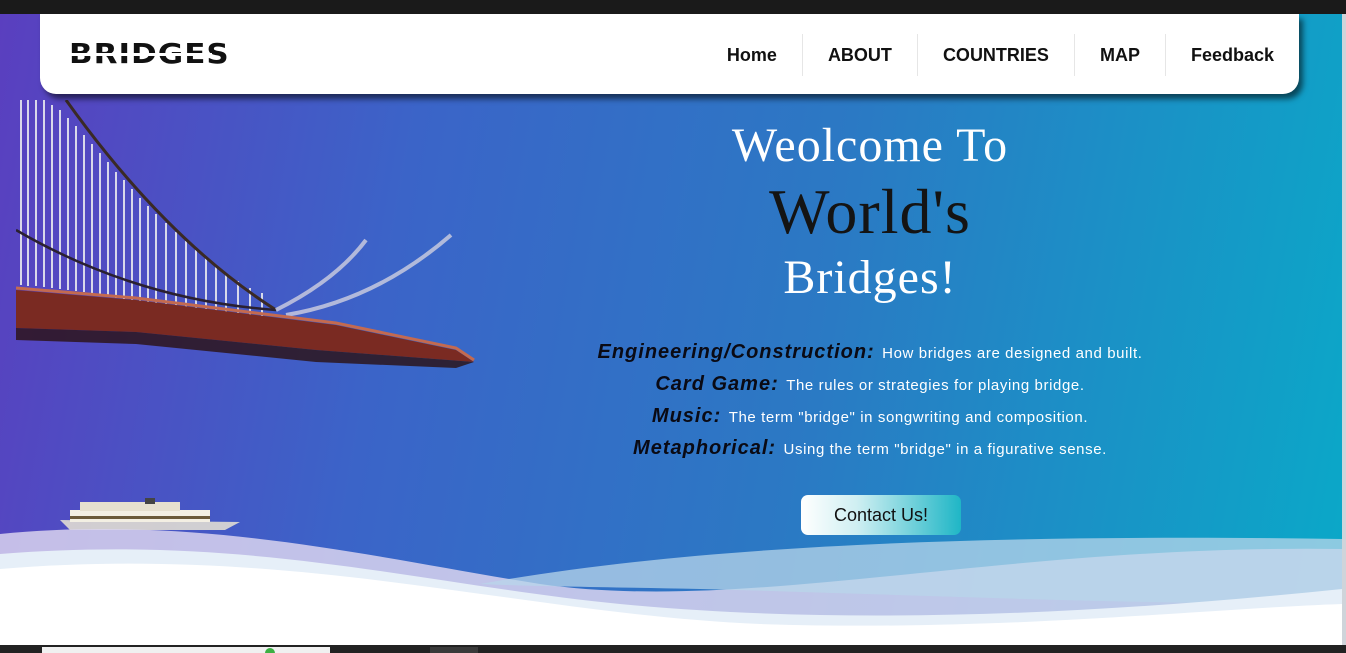 The width and height of the screenshot is (1346, 653). I want to click on nav-feedback: Feedback, so click(1231, 55).